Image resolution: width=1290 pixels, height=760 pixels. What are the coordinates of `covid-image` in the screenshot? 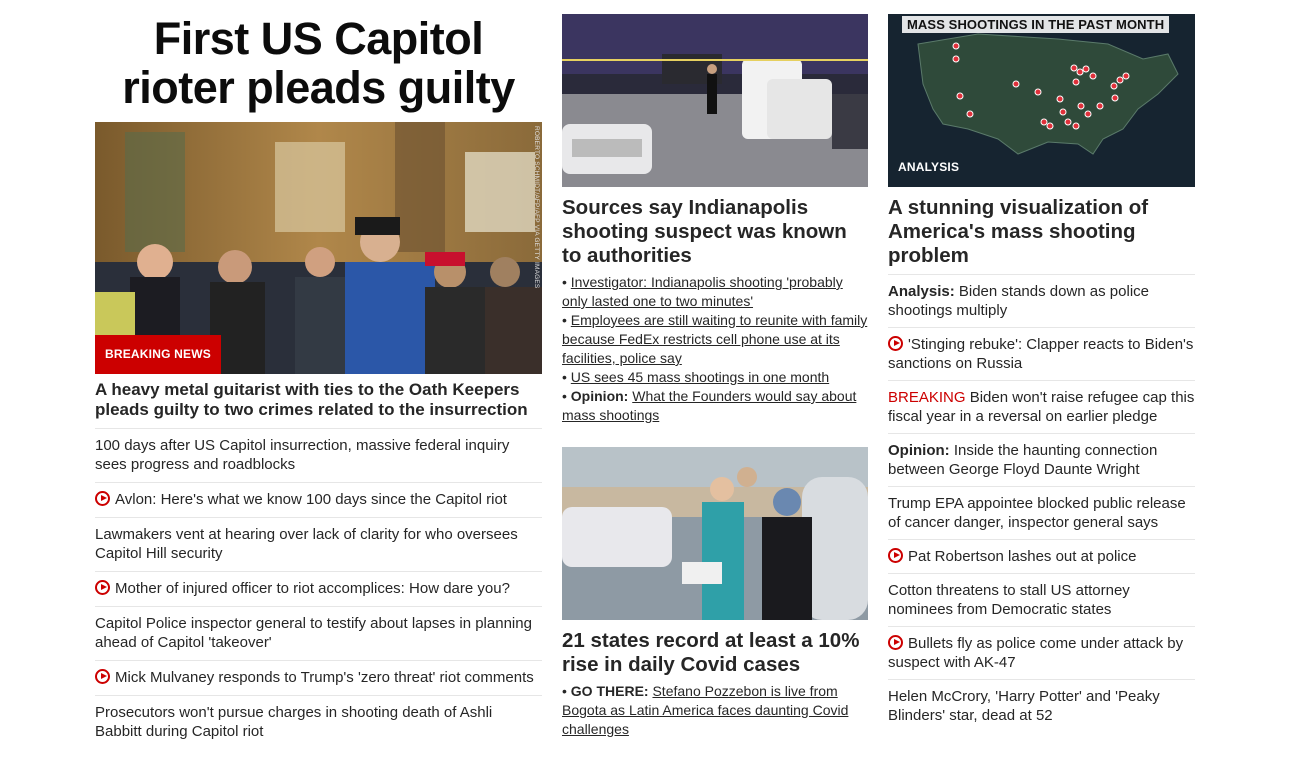 It's located at (715, 533).